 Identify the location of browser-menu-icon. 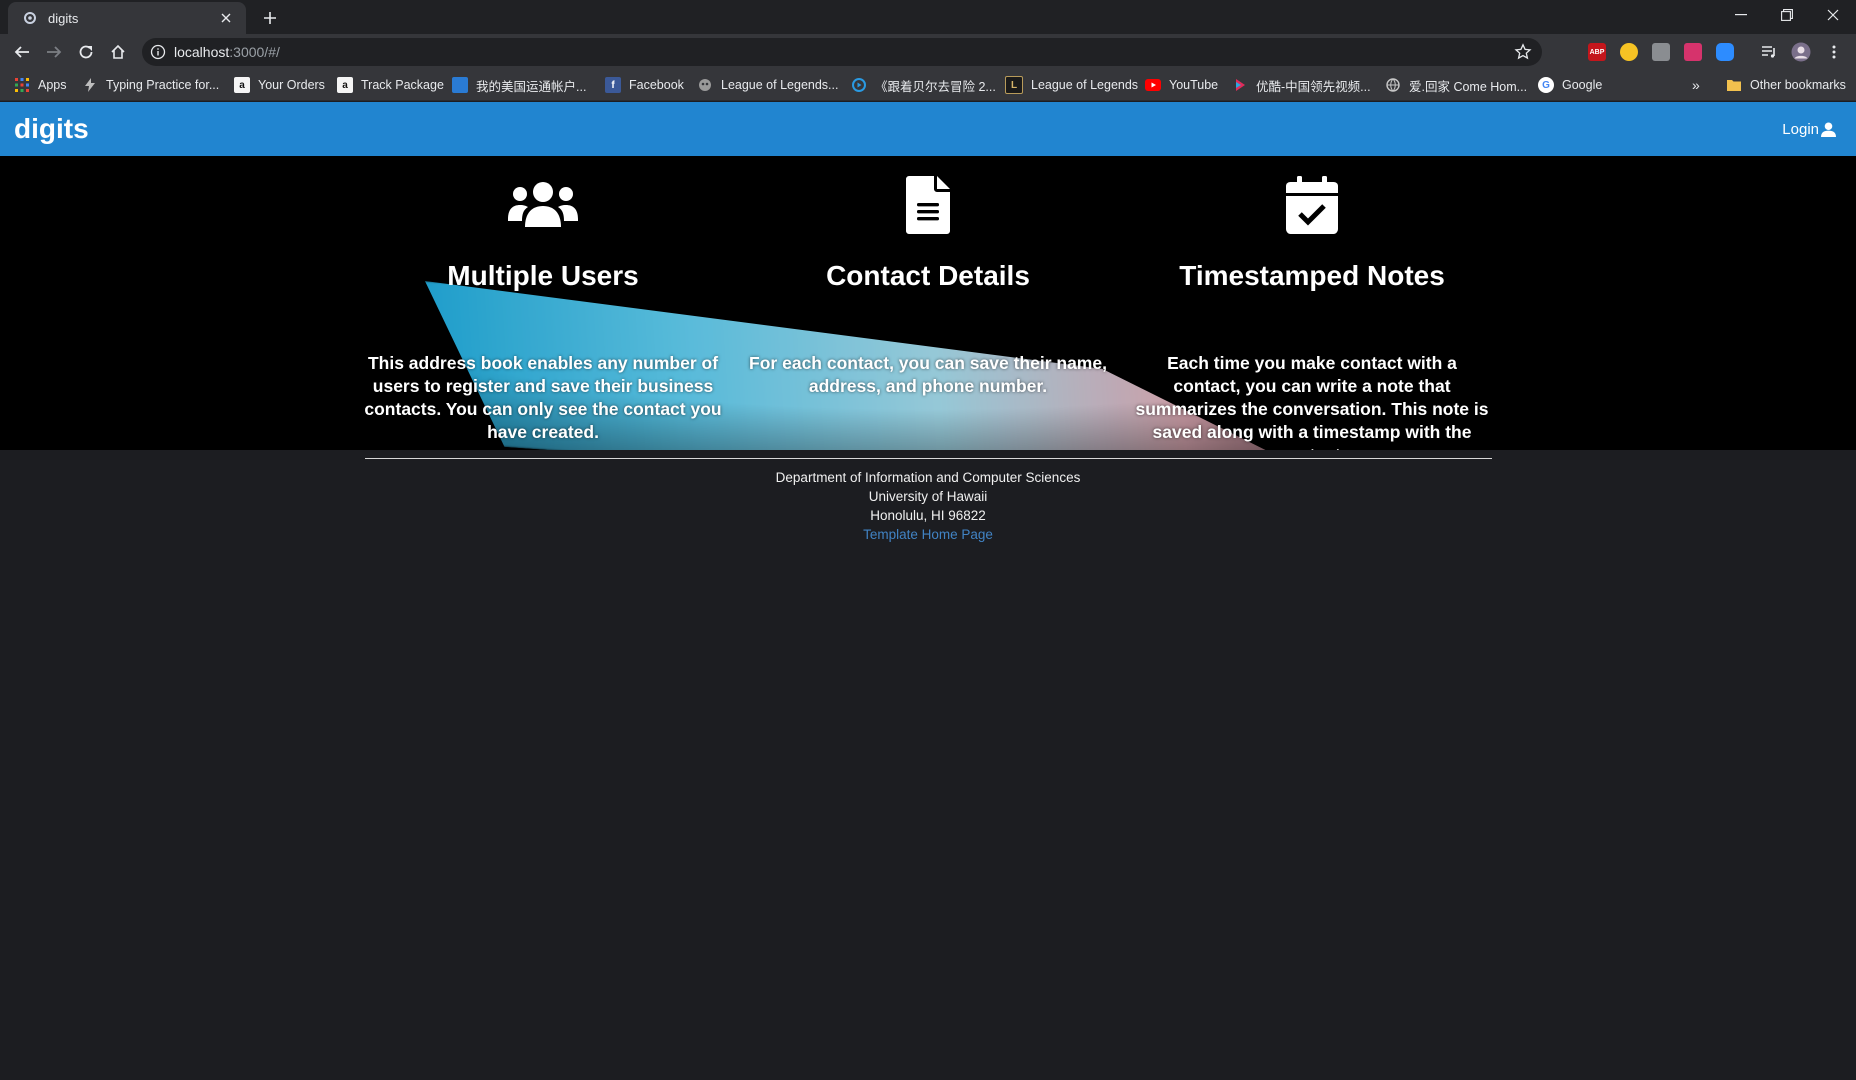
(1834, 52).